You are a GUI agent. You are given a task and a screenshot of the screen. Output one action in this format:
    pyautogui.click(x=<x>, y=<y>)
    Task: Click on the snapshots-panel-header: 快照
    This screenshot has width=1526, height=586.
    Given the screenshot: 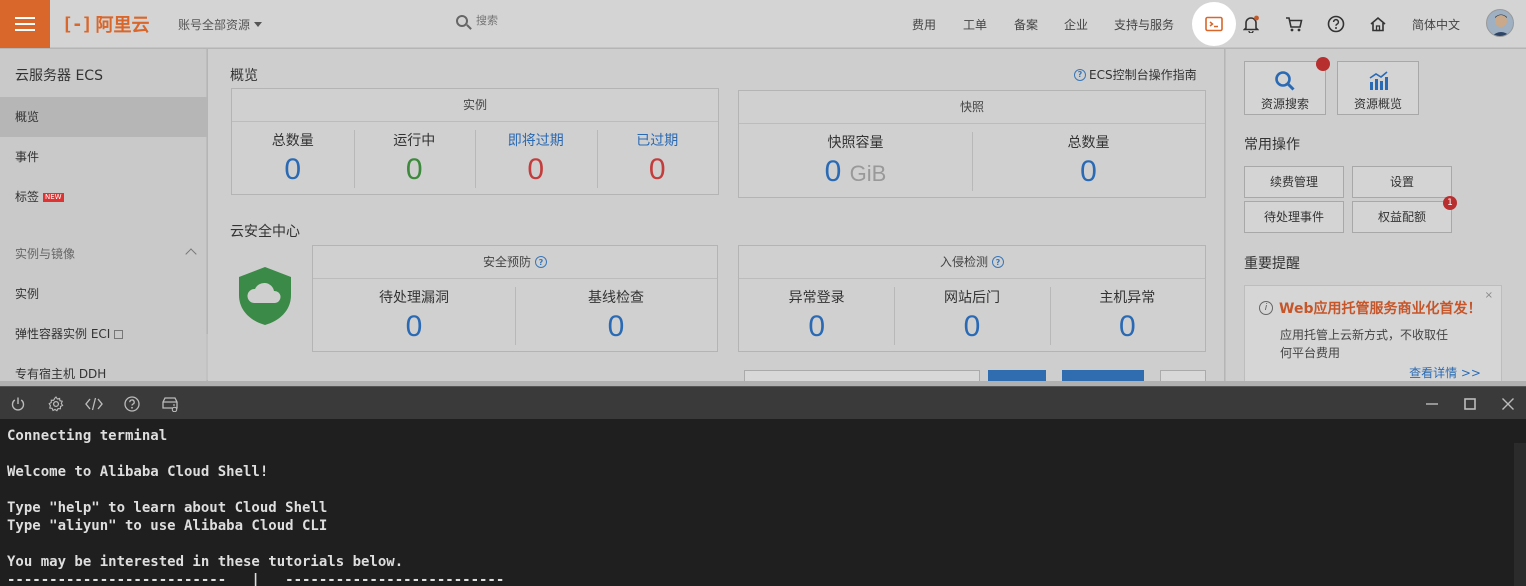 What is the action you would take?
    pyautogui.click(x=972, y=107)
    